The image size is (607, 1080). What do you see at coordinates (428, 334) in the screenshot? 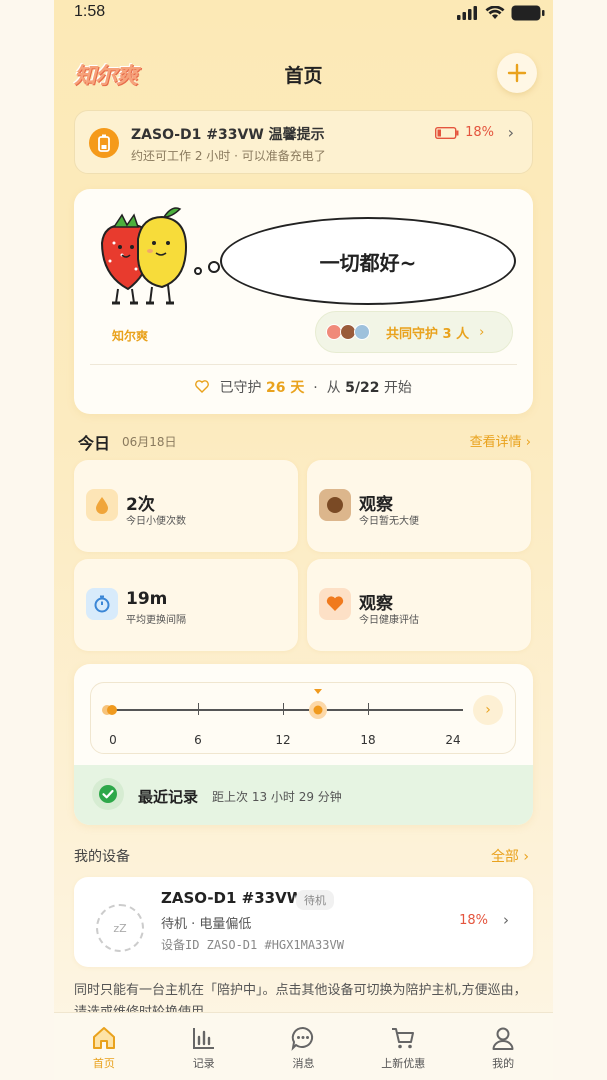
I see `co-guard-label: 共同守护 3 人` at bounding box center [428, 334].